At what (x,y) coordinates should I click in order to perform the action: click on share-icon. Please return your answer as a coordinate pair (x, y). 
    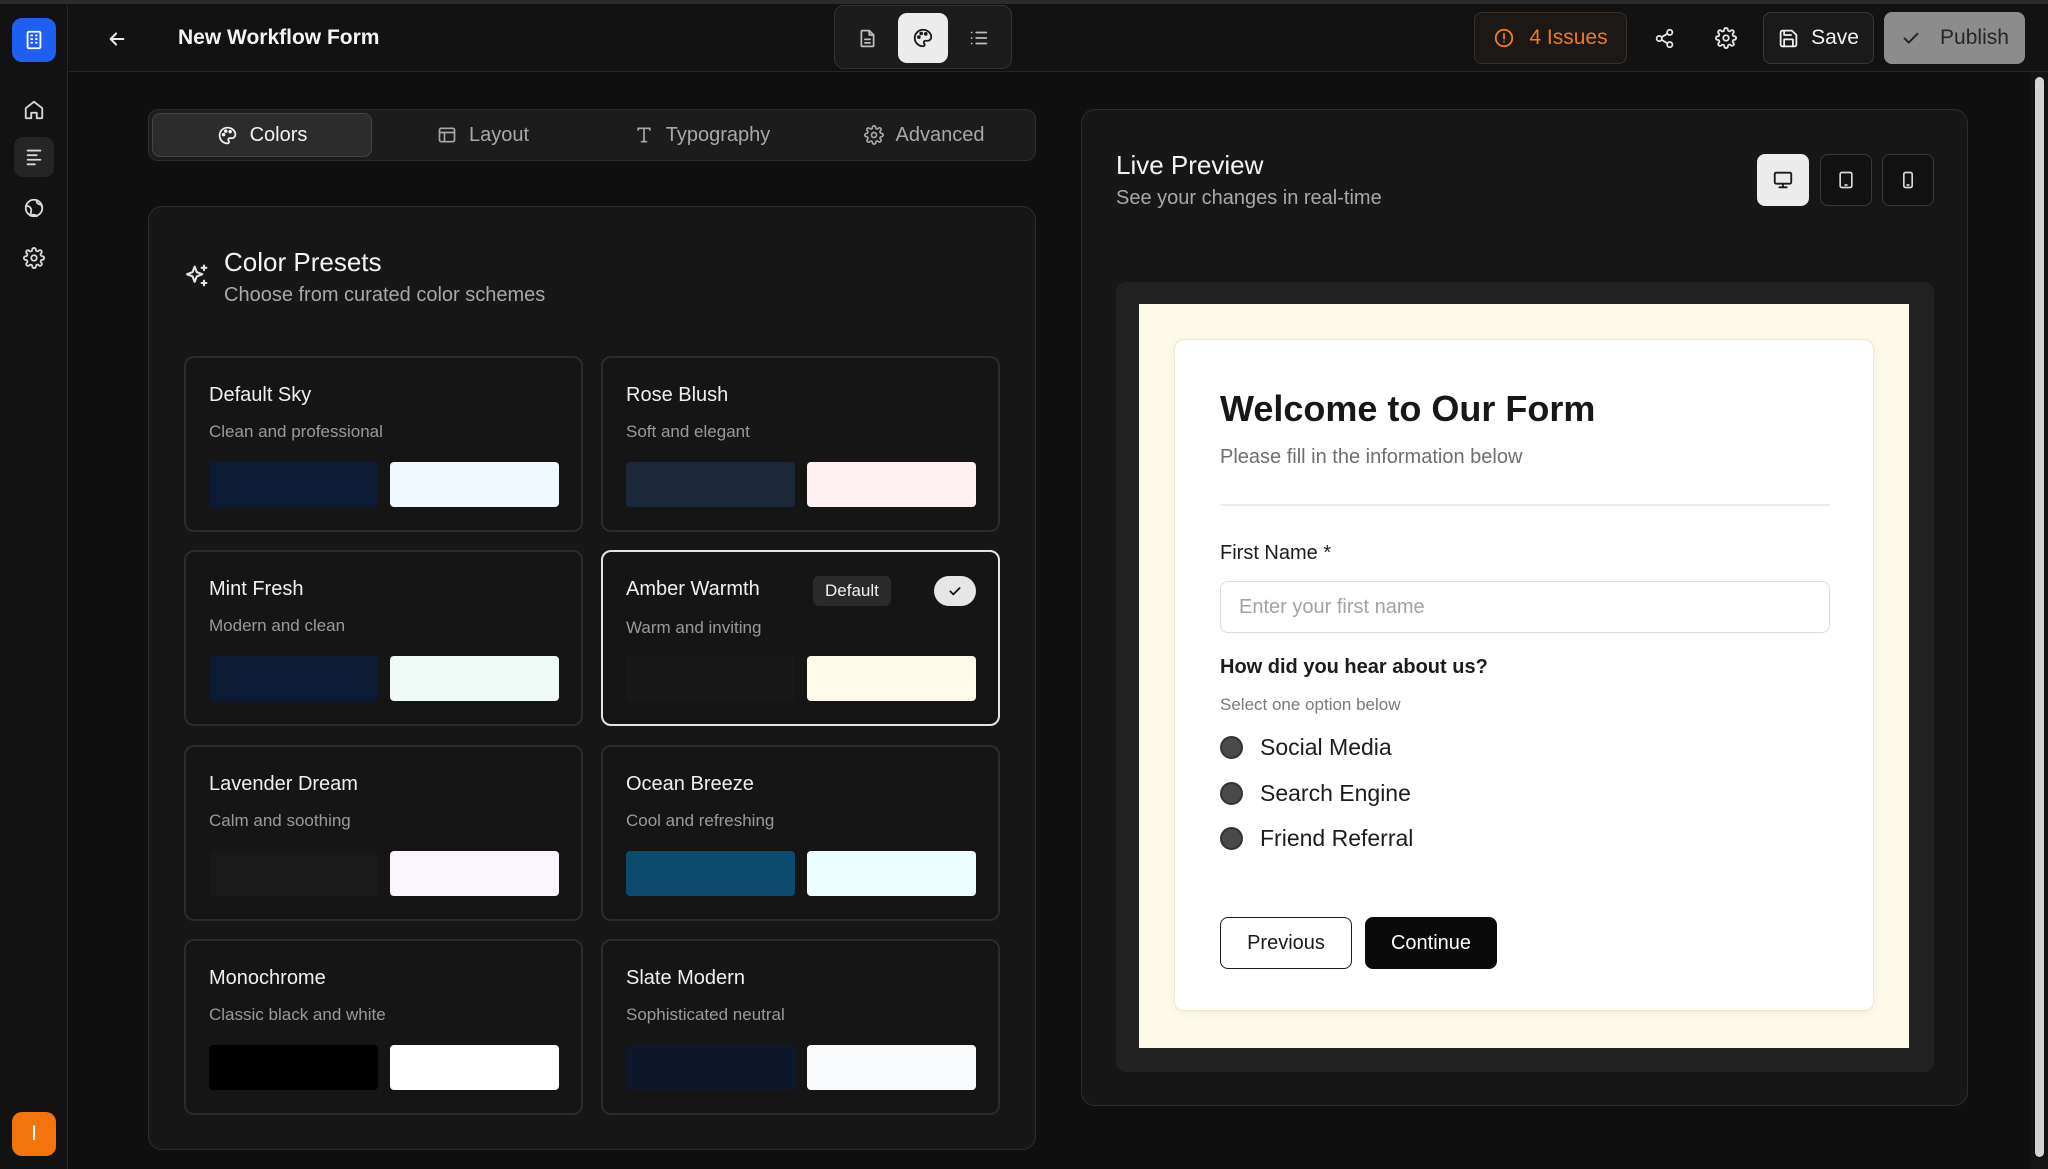
    Looking at the image, I should click on (1664, 38).